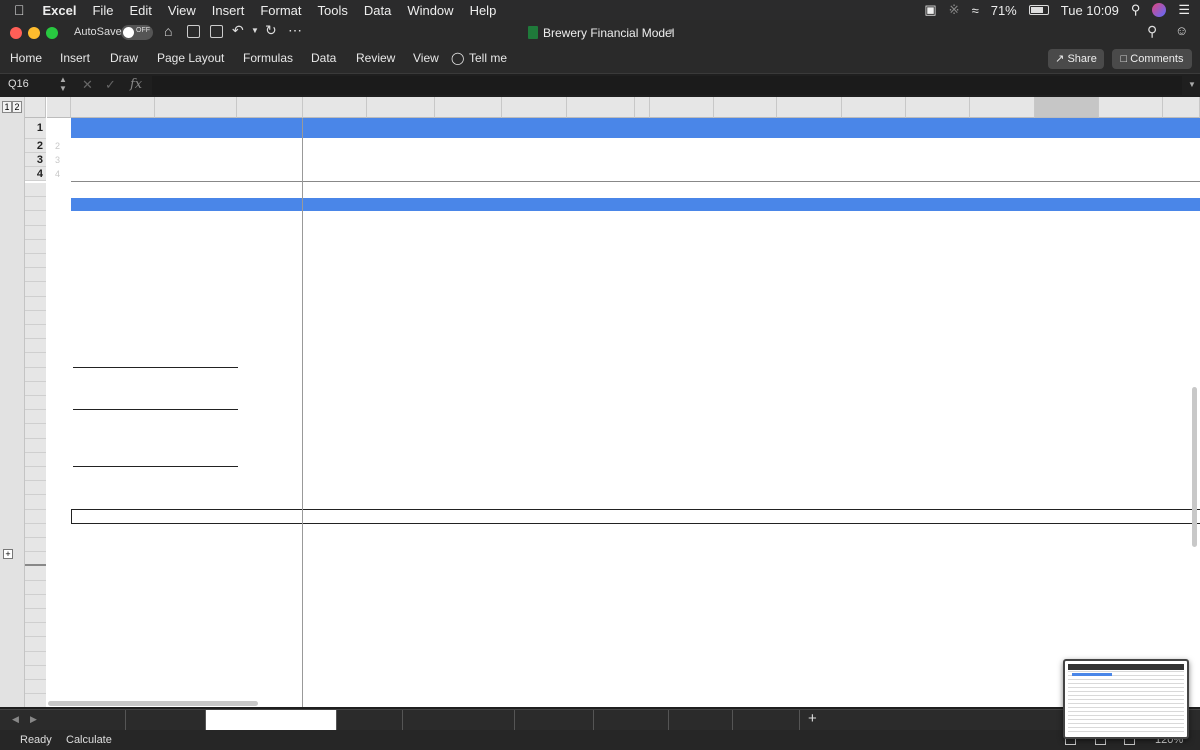 Image resolution: width=1200 pixels, height=750 pixels. I want to click on column-header-e, so click(335, 107).